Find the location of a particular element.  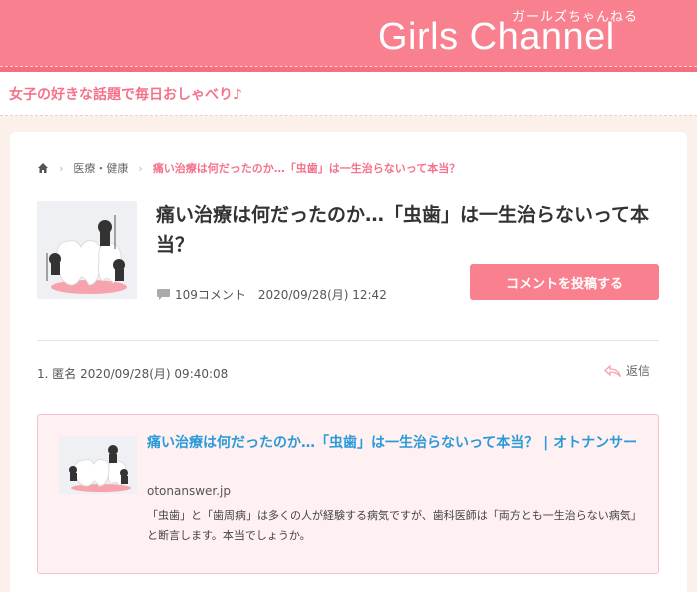

divider is located at coordinates (348, 340).